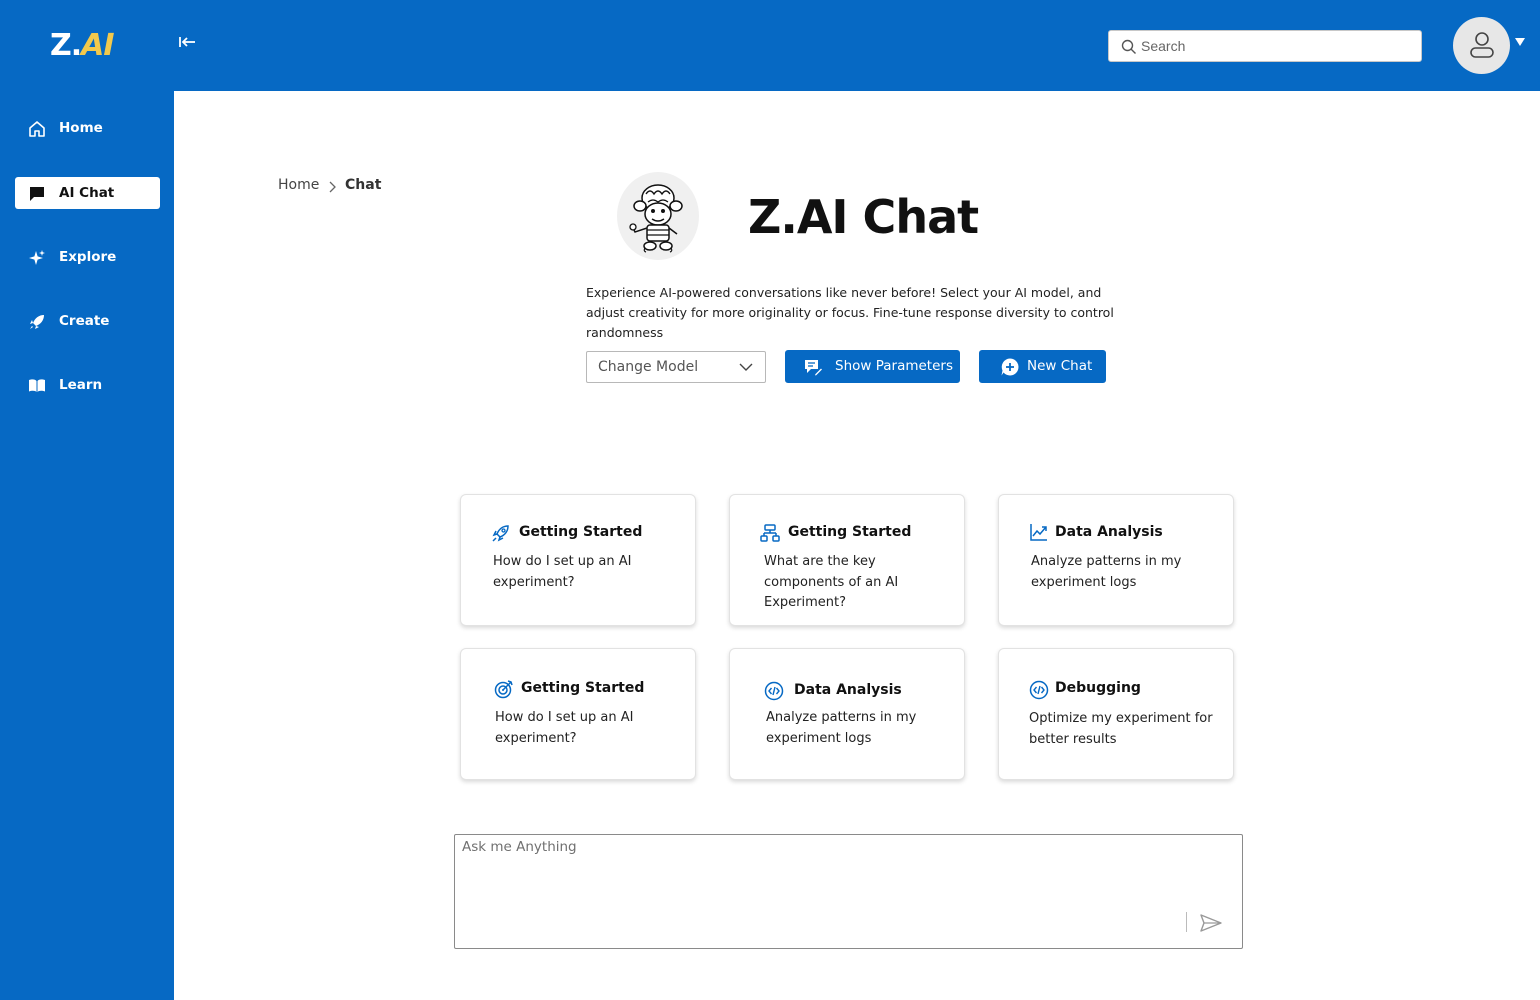  I want to click on user-avatar, so click(1481, 45).